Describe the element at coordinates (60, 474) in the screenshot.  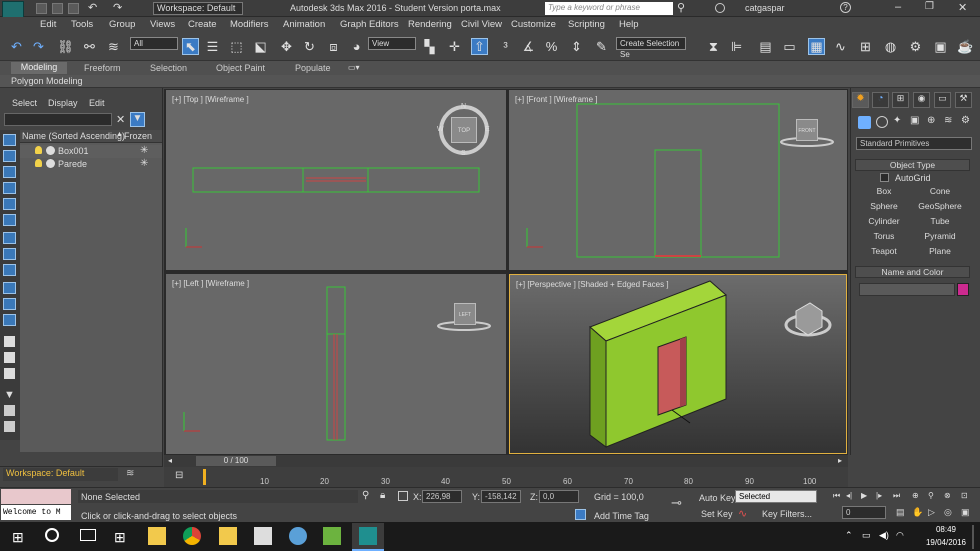
I see `workspace-footer-dropdown: Workspace: Default` at that location.